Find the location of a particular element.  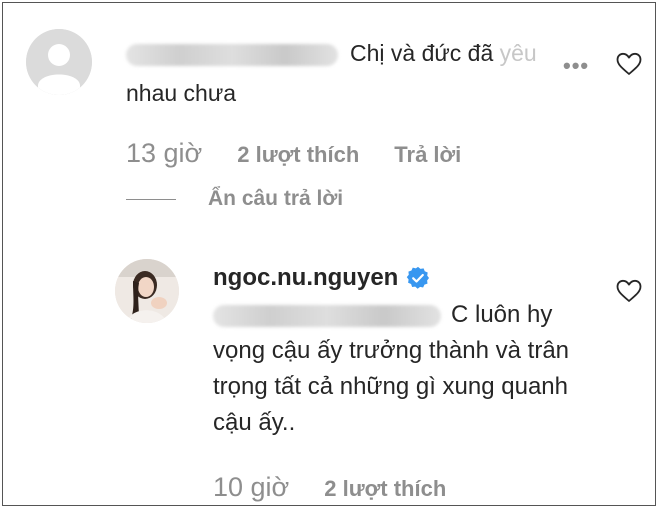

comment-meta: 13 giờ 2 lượt thích Trả lời is located at coordinates (311, 155).